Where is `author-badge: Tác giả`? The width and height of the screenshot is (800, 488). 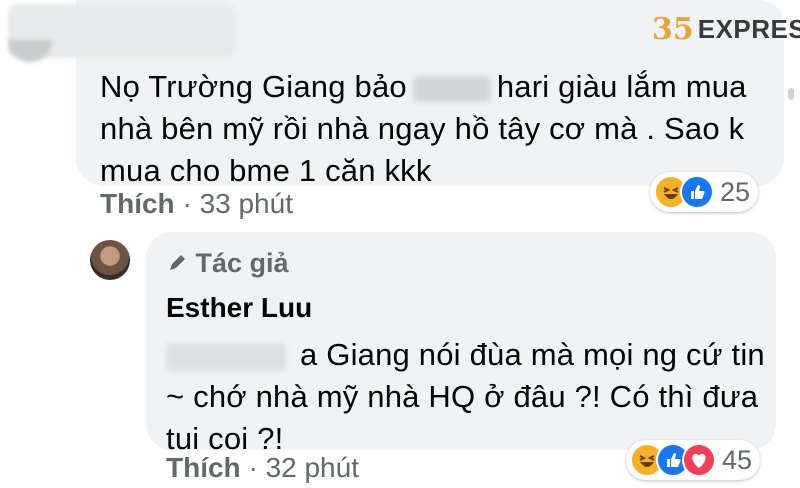 author-badge: Tác giả is located at coordinates (227, 263).